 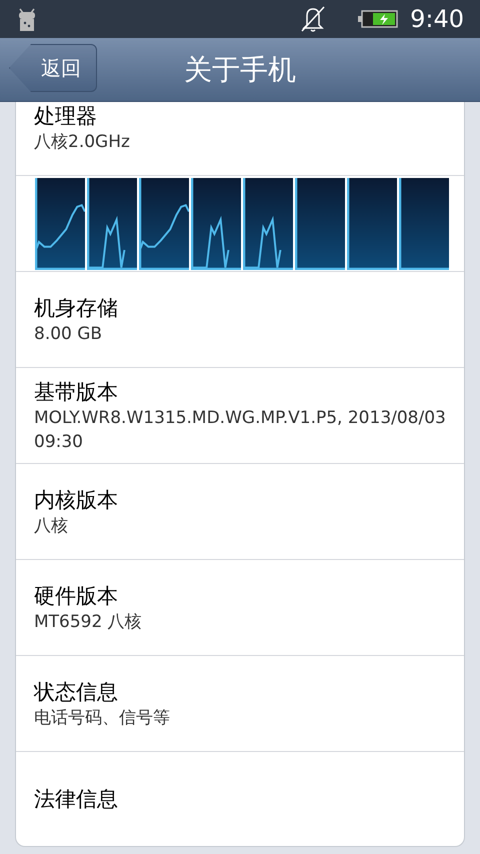 I want to click on clock-time: 9:40, so click(x=437, y=19).